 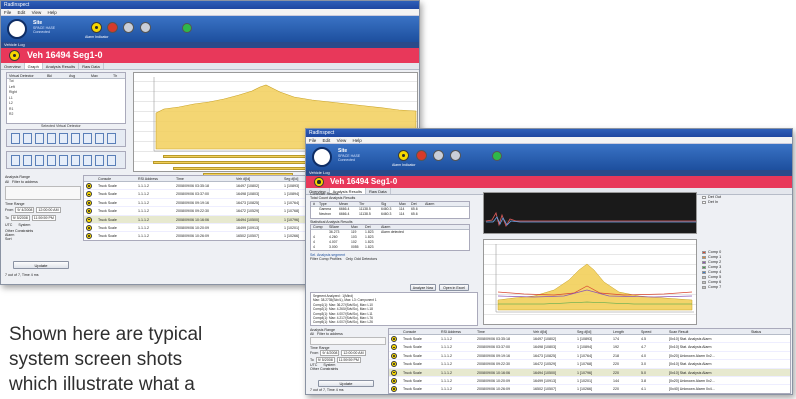 What do you see at coordinates (690, 372) in the screenshot?
I see `table-cell: [0x10] Stat. Analysis Alarm` at bounding box center [690, 372].